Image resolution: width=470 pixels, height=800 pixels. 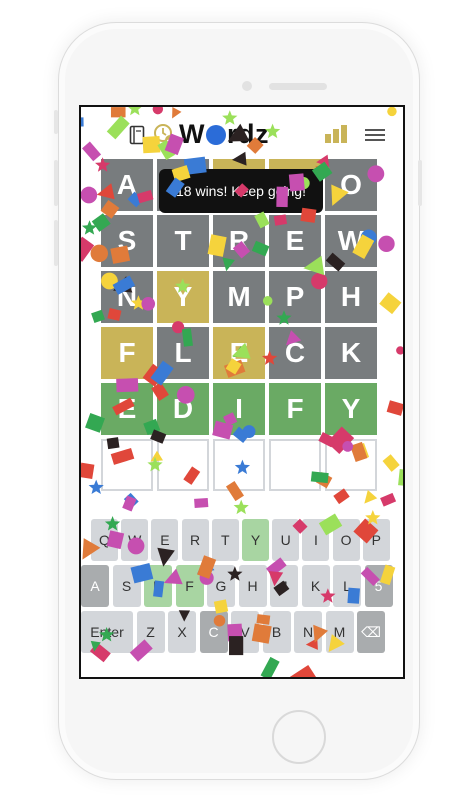 What do you see at coordinates (247, 134) in the screenshot?
I see `logo-text-right: rdz` at bounding box center [247, 134].